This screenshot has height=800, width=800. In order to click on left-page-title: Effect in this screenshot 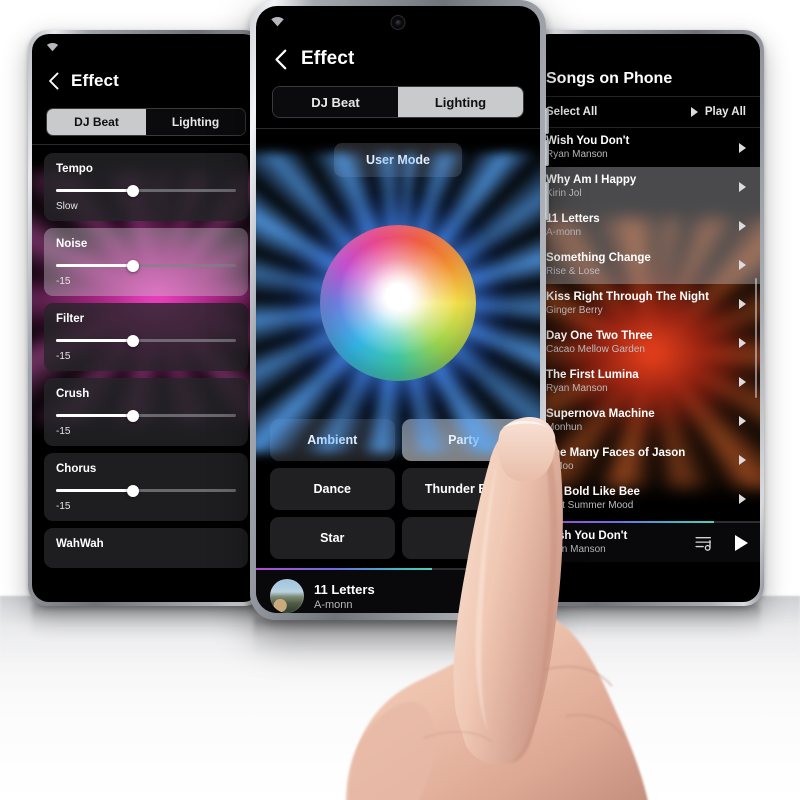, I will do `click(95, 80)`.